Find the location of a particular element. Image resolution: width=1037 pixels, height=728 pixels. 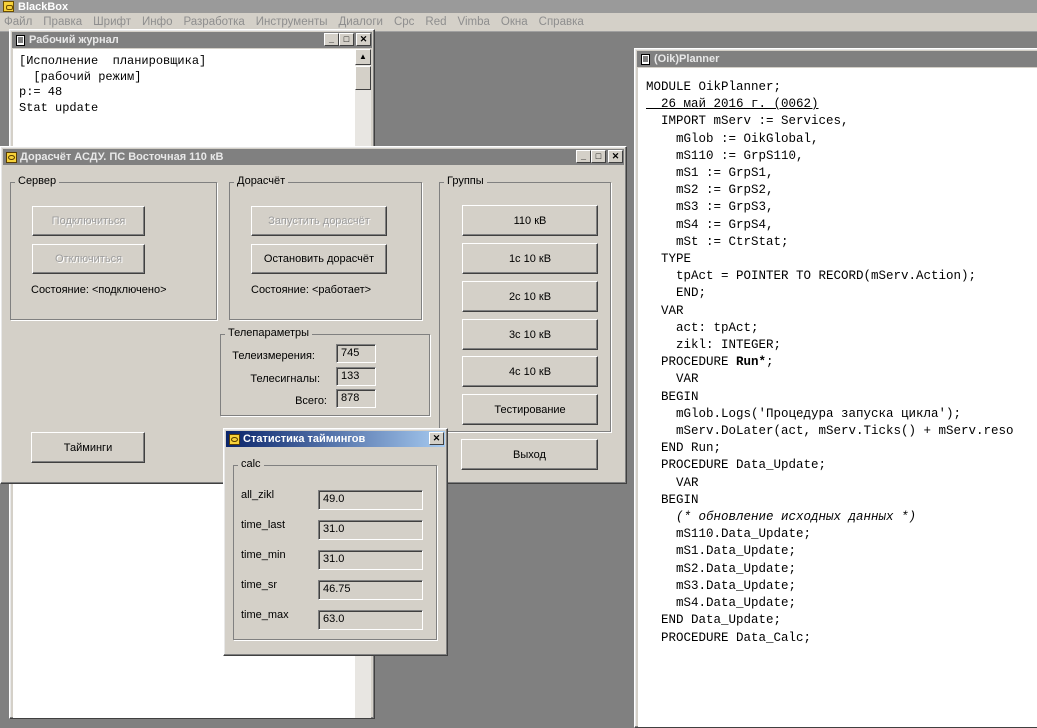

journal-titlebar: Рабочий журнал _ □ ✕ is located at coordinates (192, 40).